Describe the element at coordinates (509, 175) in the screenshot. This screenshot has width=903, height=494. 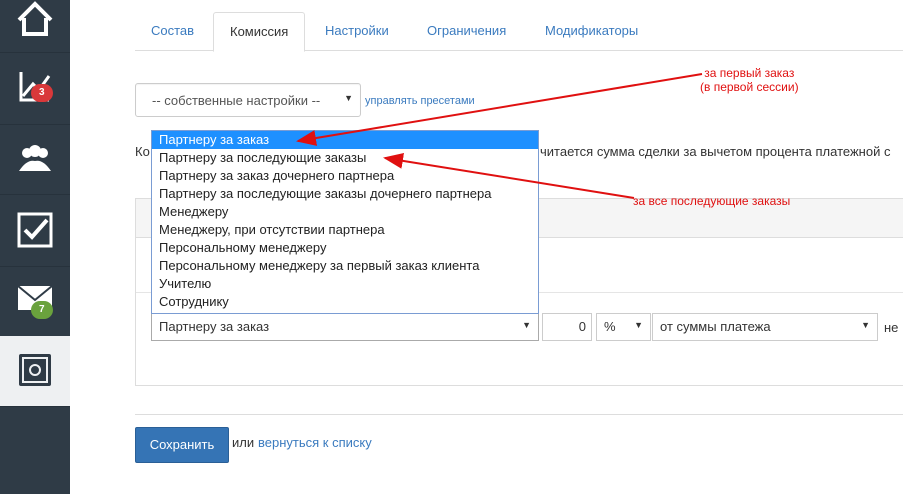
I see `arrow-to-subsequent-orders` at that location.